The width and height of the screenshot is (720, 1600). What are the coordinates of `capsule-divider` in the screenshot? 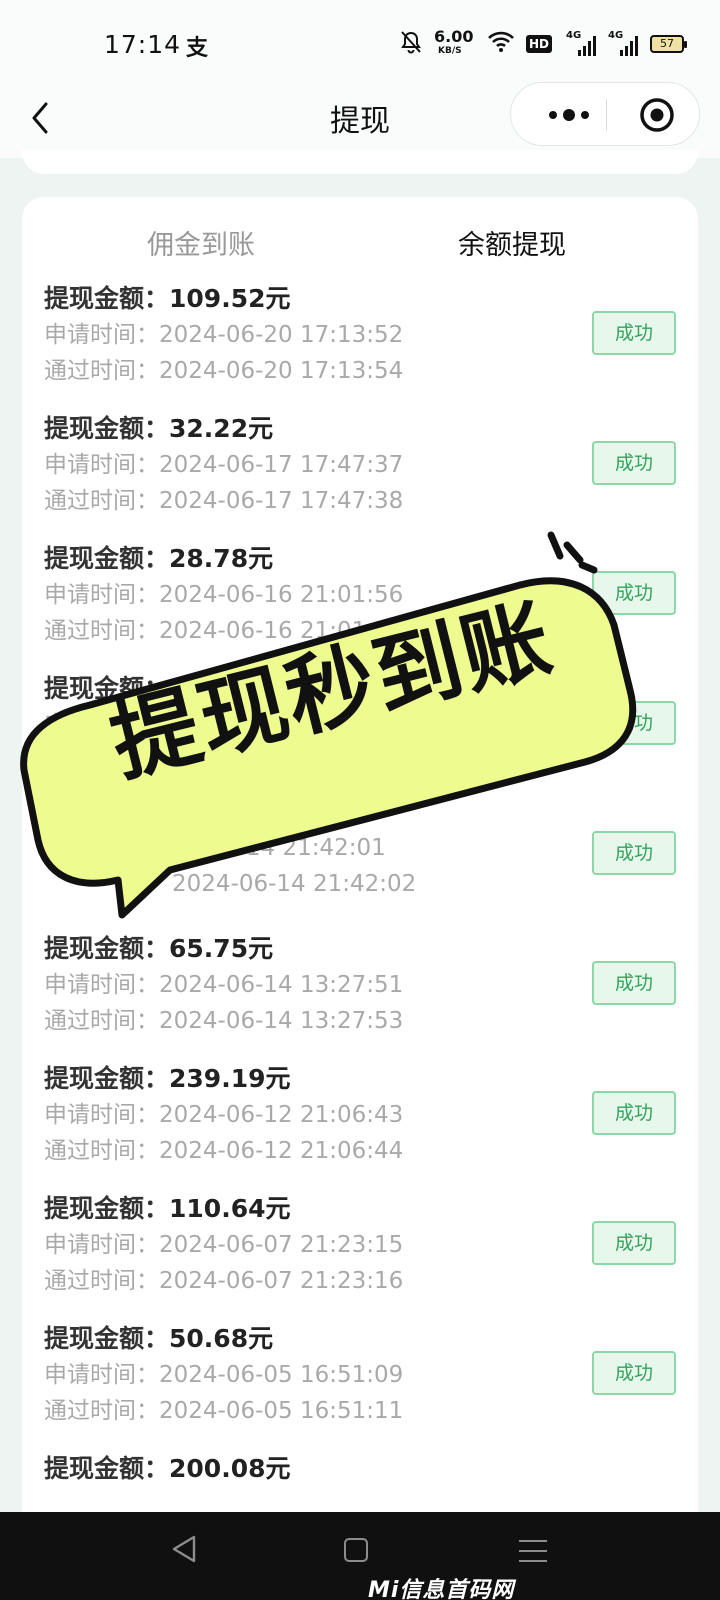 It's located at (606, 115).